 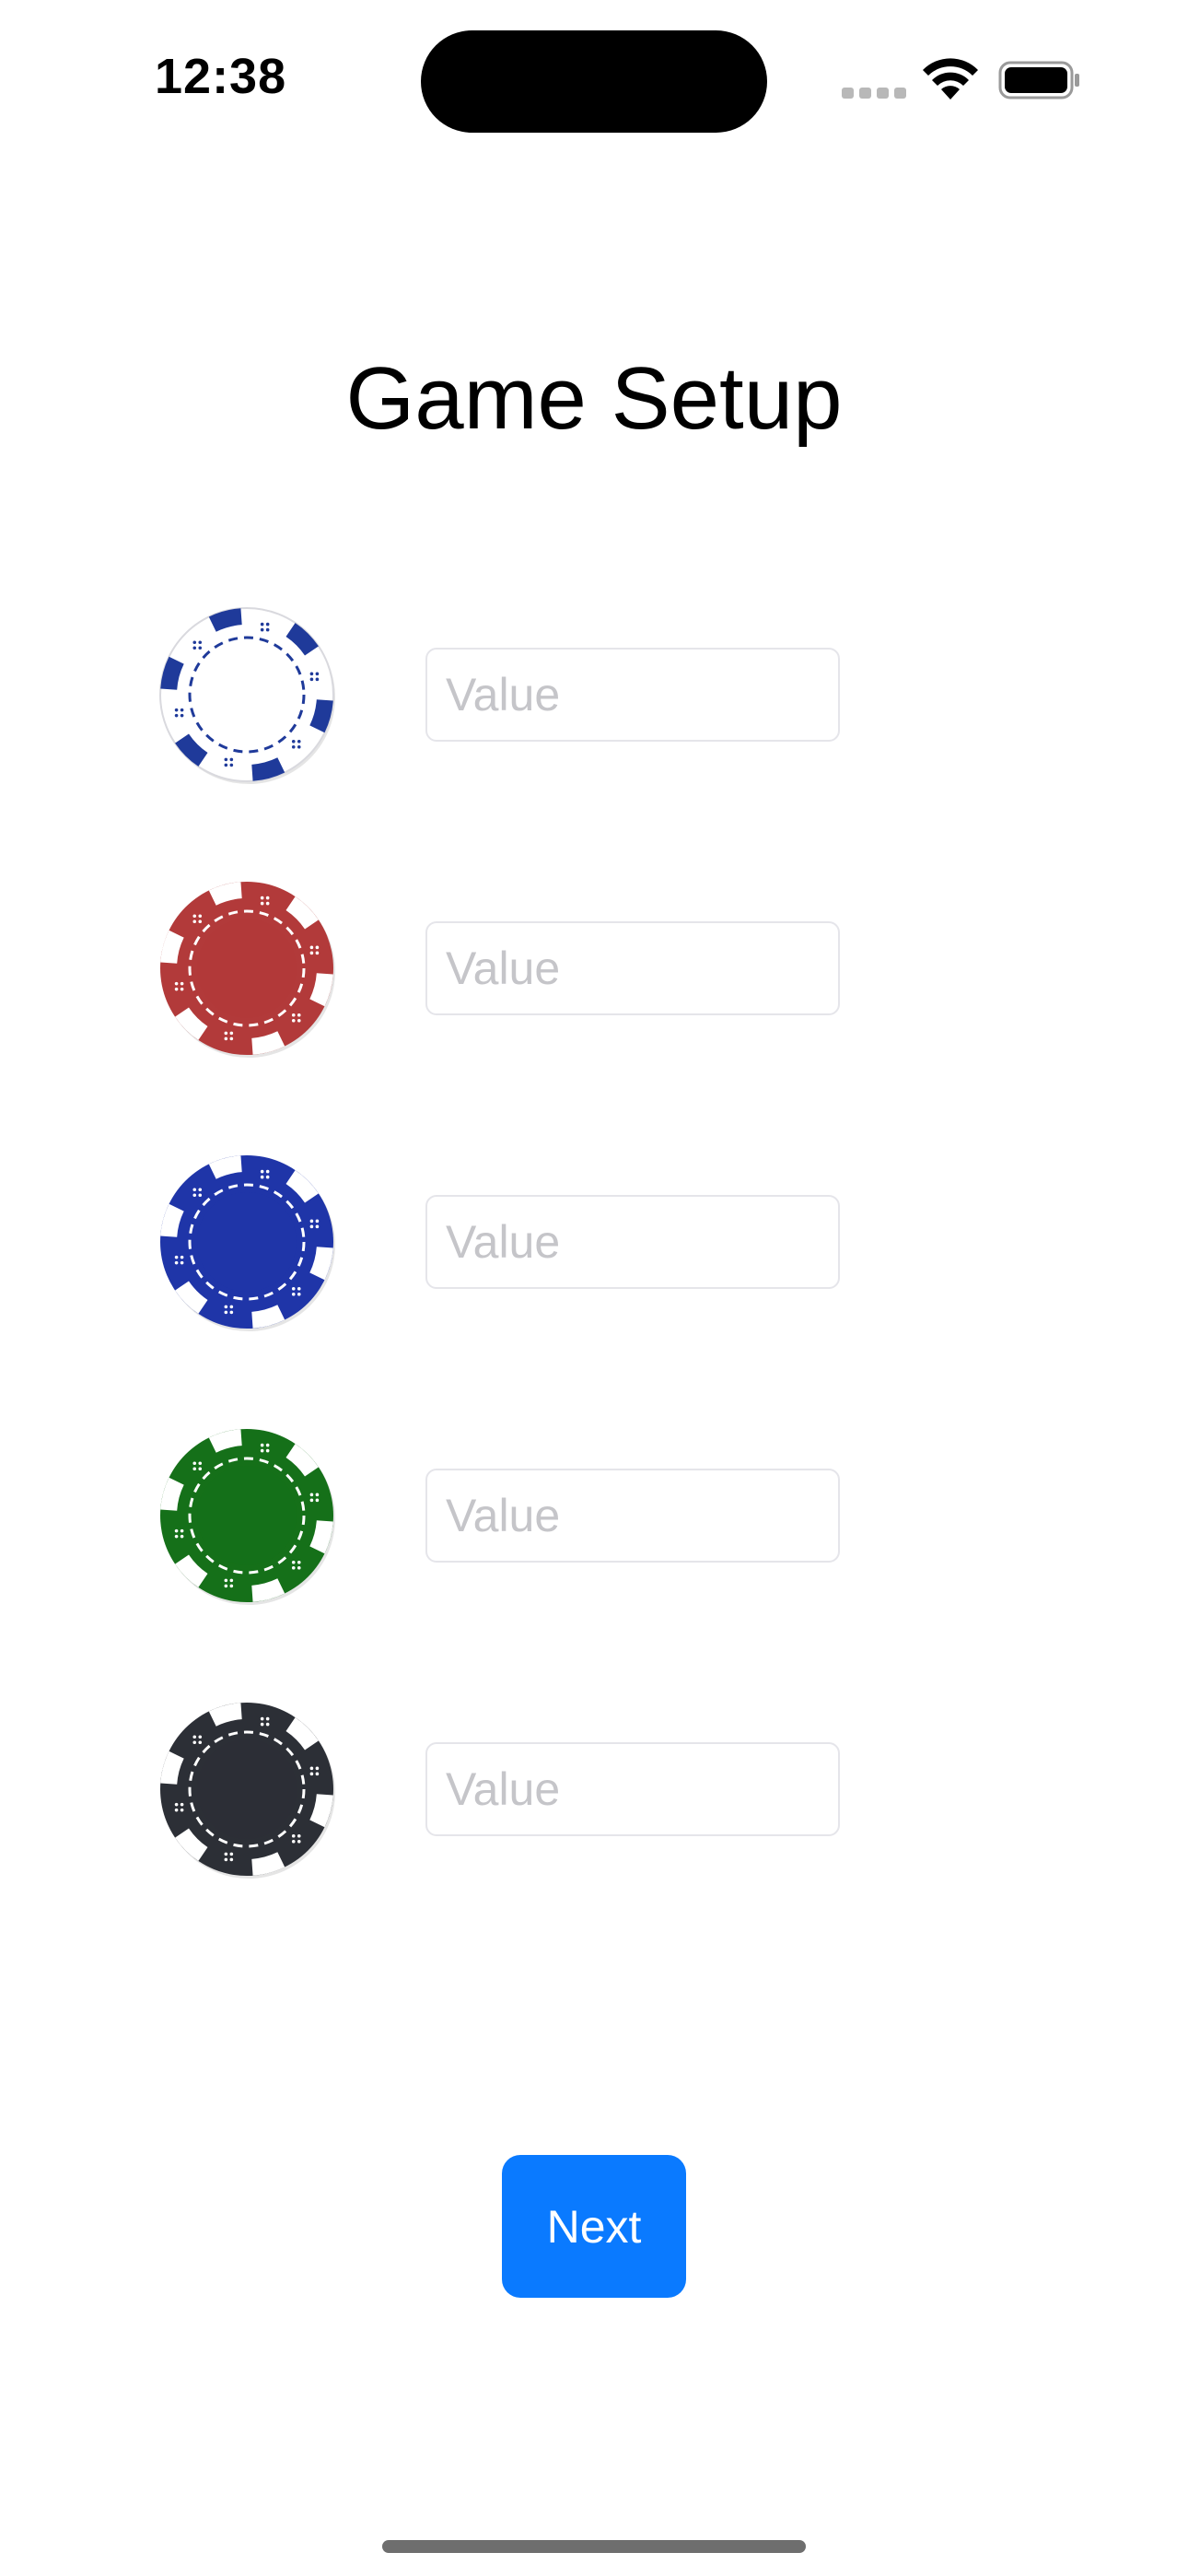 I want to click on poker-chip-white-icon, so click(x=247, y=695).